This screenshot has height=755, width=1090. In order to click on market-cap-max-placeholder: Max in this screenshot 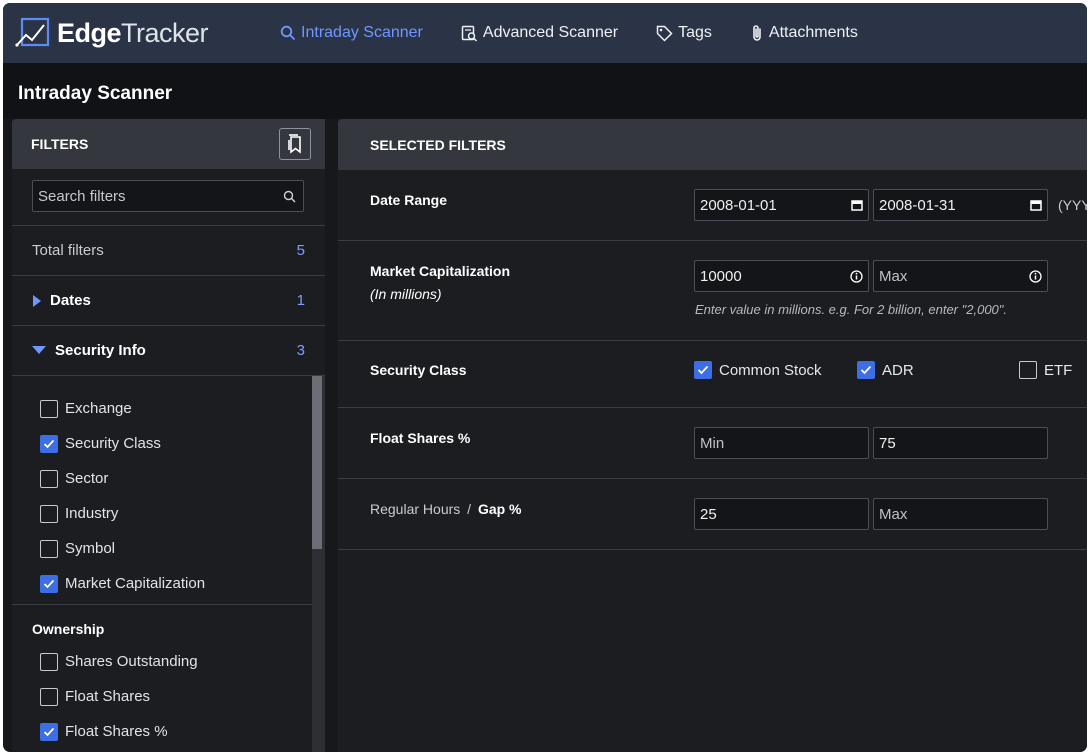, I will do `click(893, 276)`.